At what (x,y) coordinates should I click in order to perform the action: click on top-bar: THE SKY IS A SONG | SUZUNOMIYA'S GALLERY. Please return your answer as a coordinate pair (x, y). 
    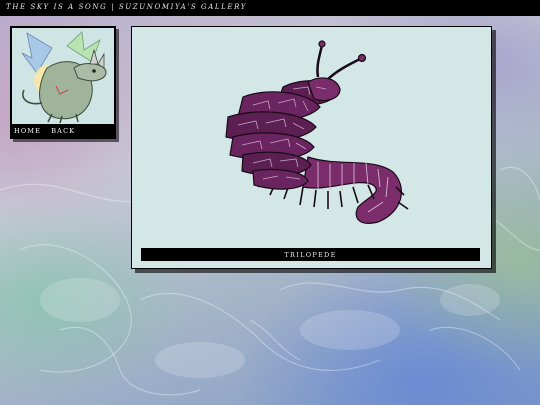
    Looking at the image, I should click on (270, 8).